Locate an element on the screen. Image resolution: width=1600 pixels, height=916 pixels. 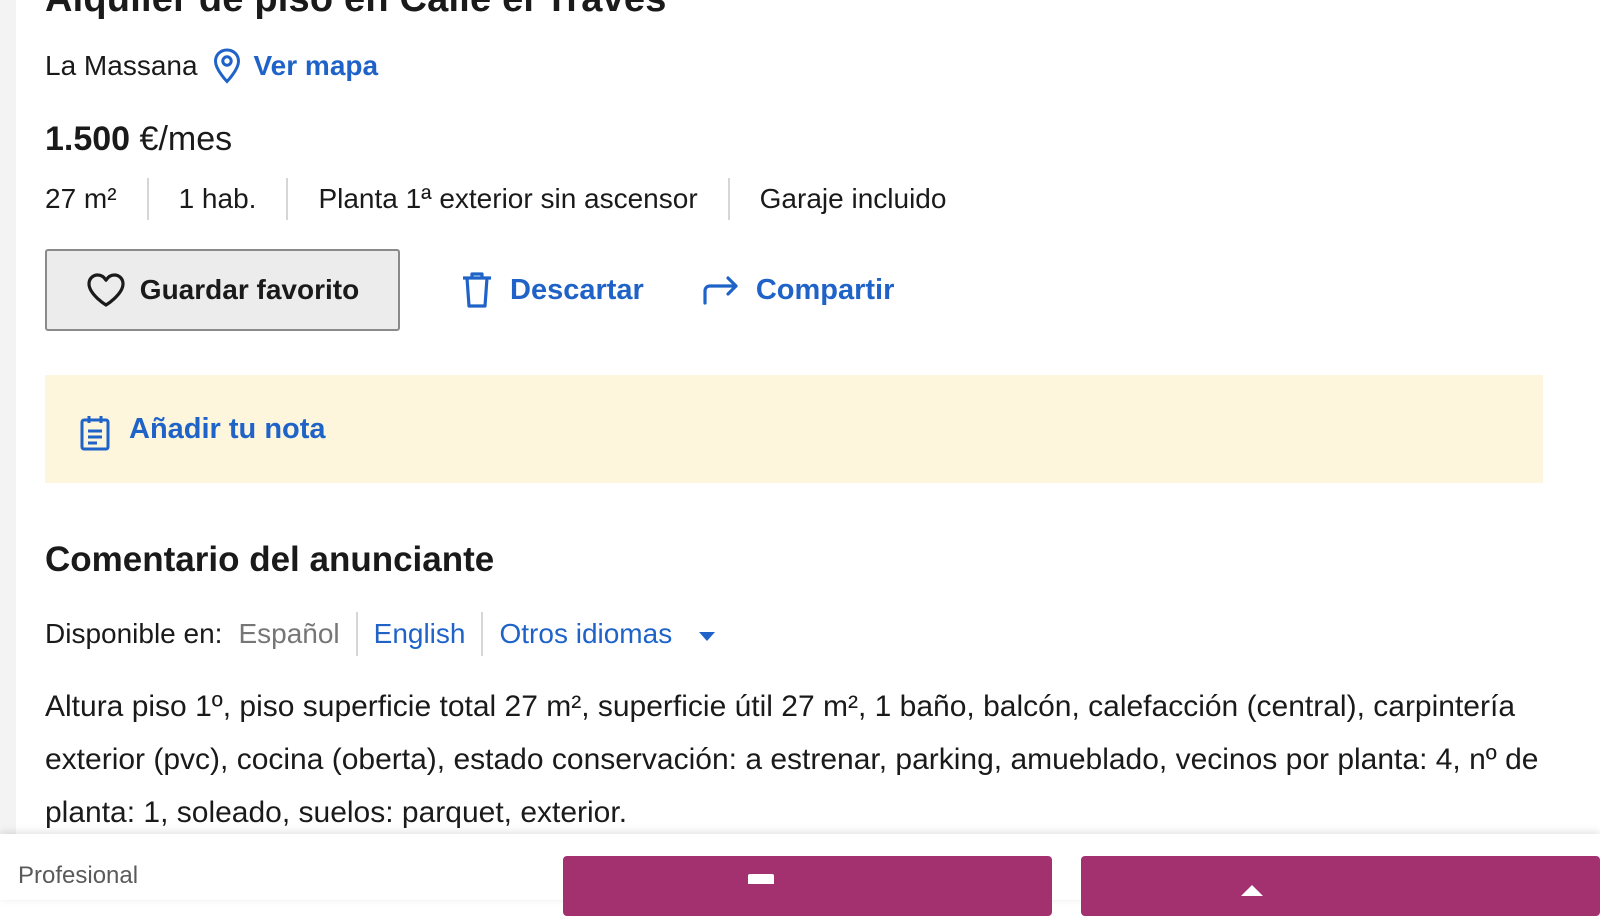
price-unit: €/mes is located at coordinates (186, 139).